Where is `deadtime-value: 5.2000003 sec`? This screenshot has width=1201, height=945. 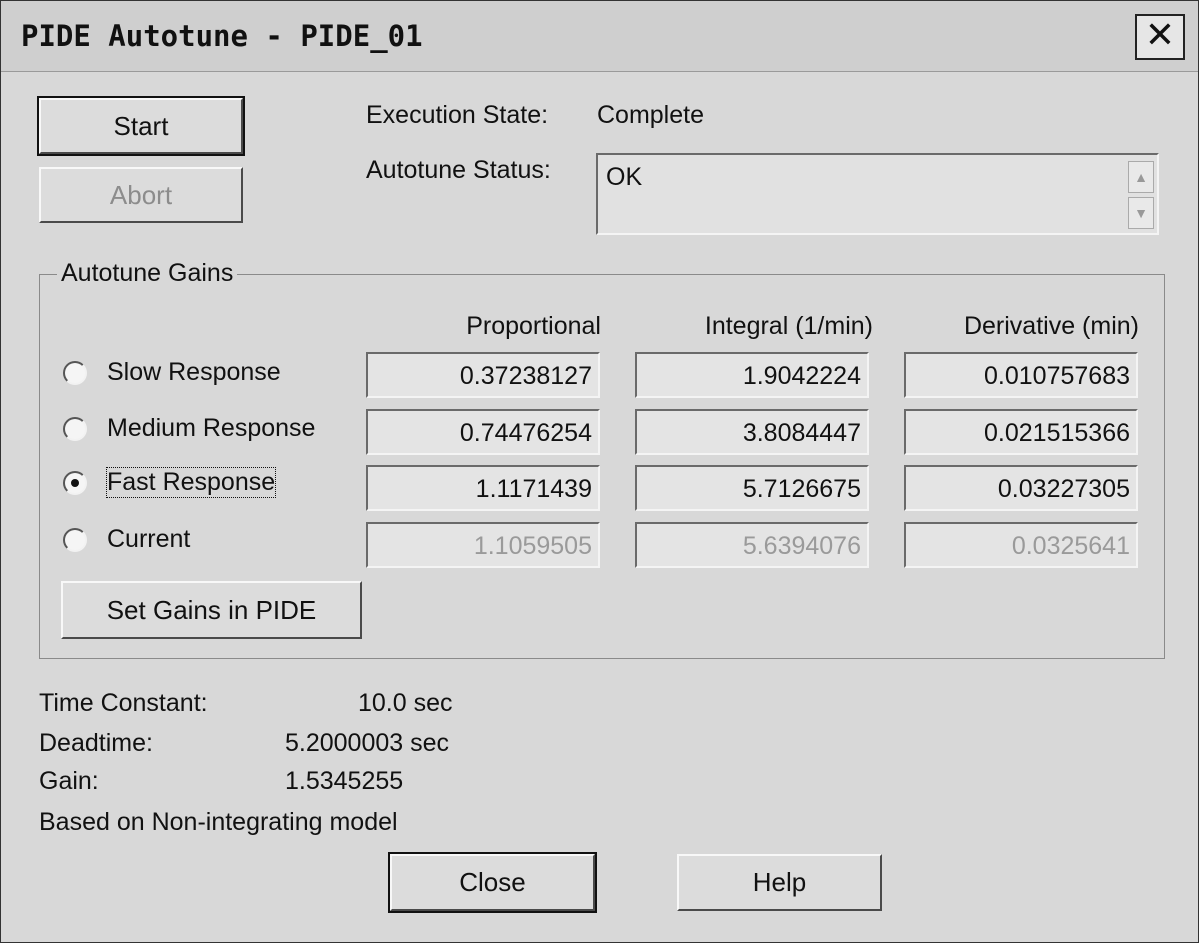 deadtime-value: 5.2000003 sec is located at coordinates (367, 743).